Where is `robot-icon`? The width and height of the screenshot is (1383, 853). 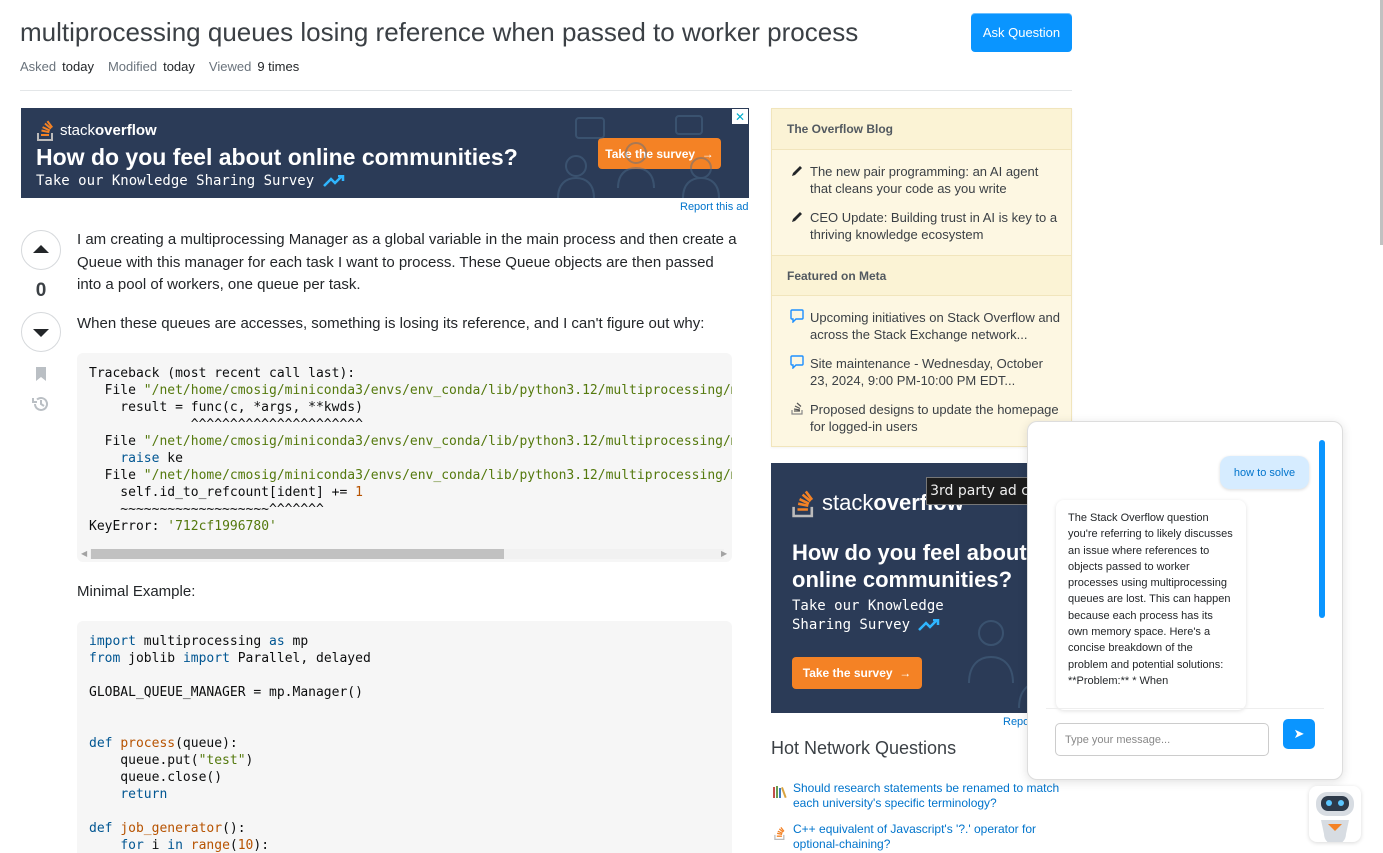 robot-icon is located at coordinates (1335, 818).